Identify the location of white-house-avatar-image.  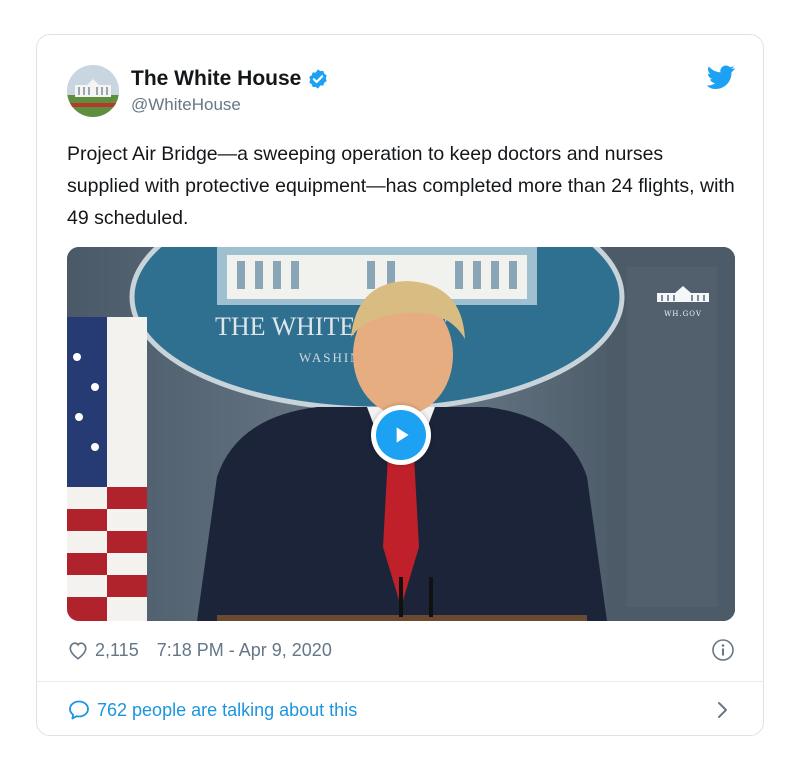
(93, 91).